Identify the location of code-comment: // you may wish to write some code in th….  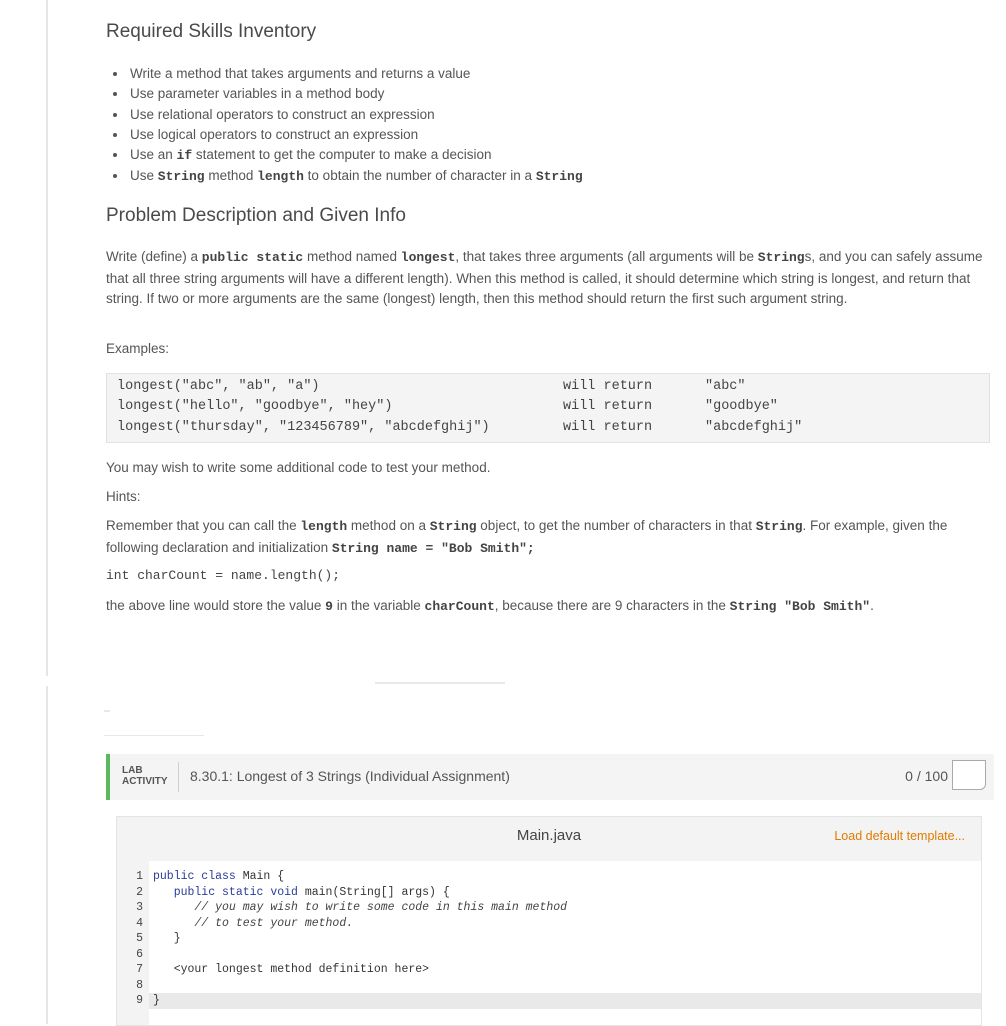
(360, 907).